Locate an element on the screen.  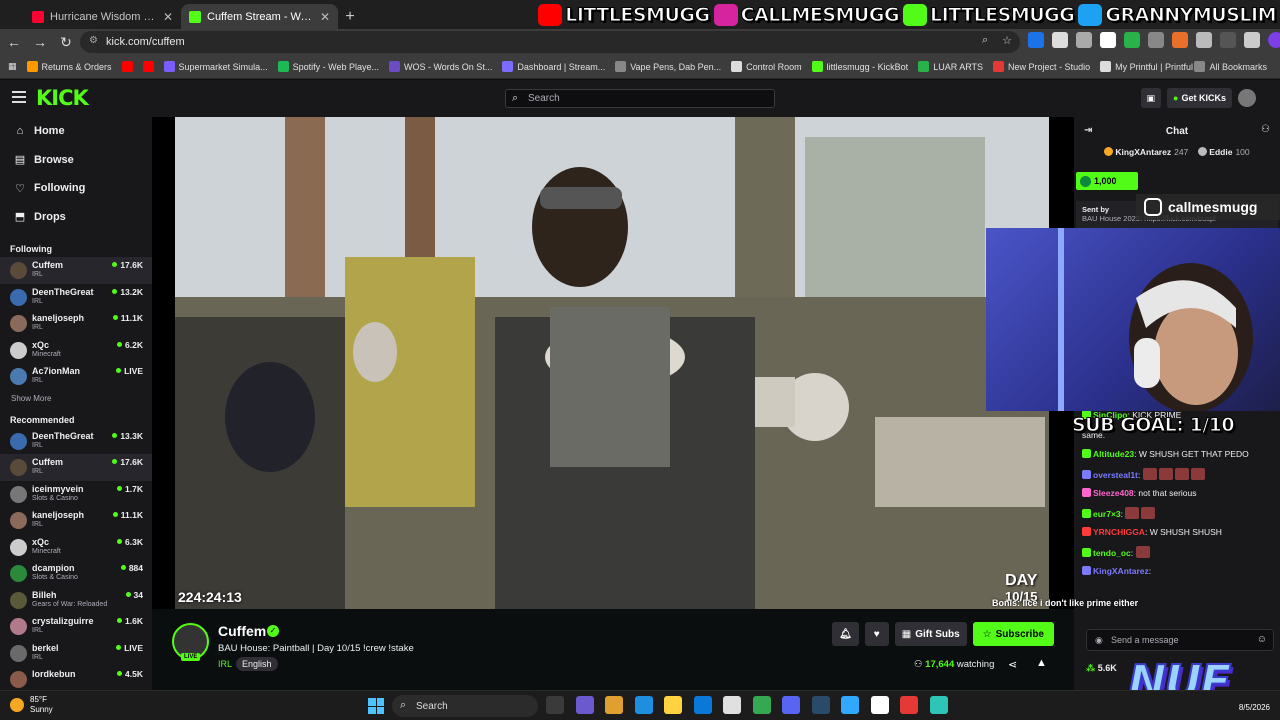
bookmark-item: LUAR ARTS is located at coordinates (950, 66).